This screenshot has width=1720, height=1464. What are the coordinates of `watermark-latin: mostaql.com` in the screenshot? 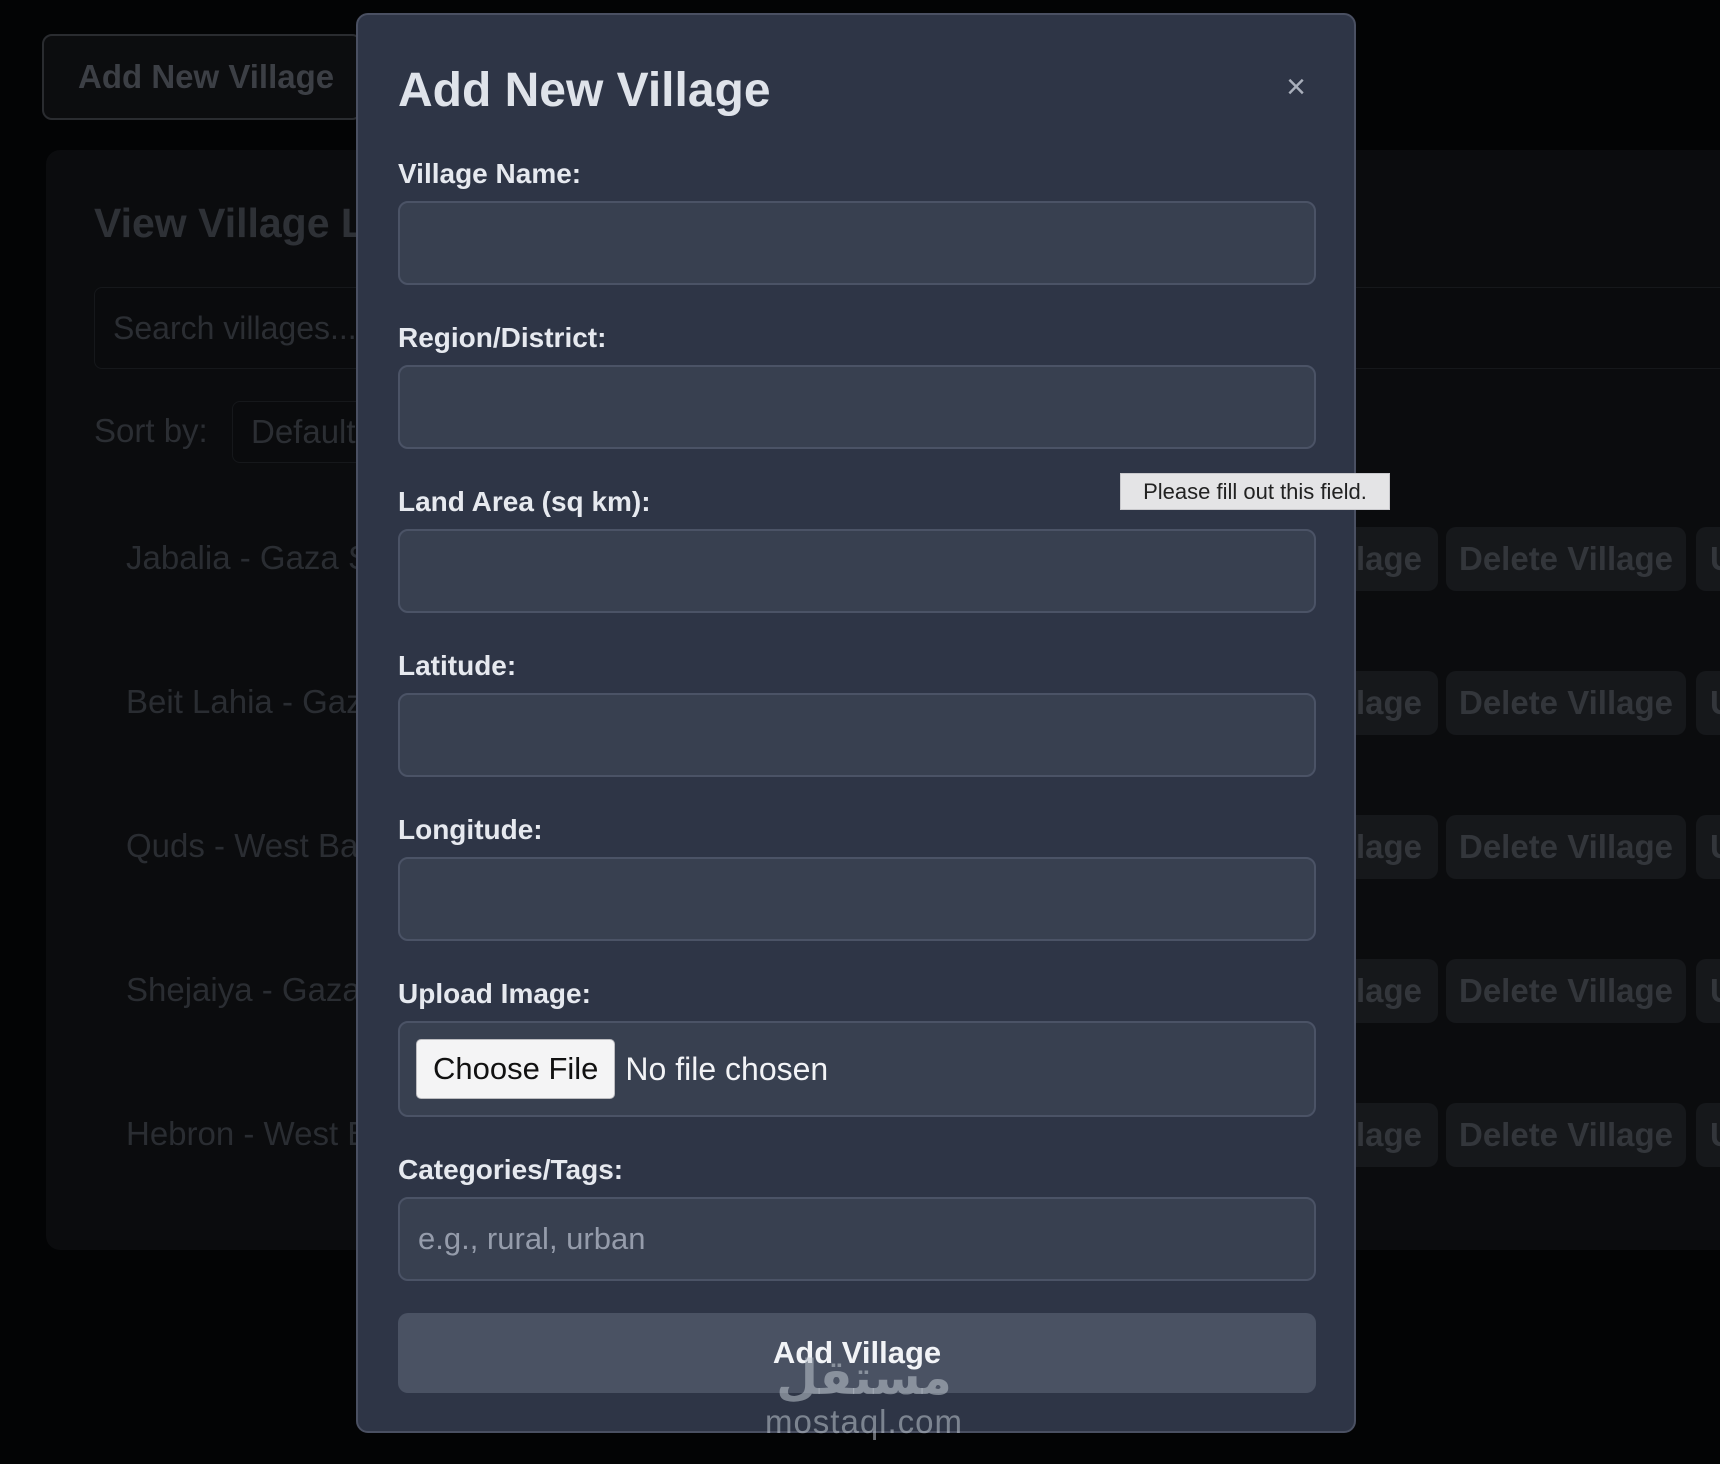 It's located at (864, 1421).